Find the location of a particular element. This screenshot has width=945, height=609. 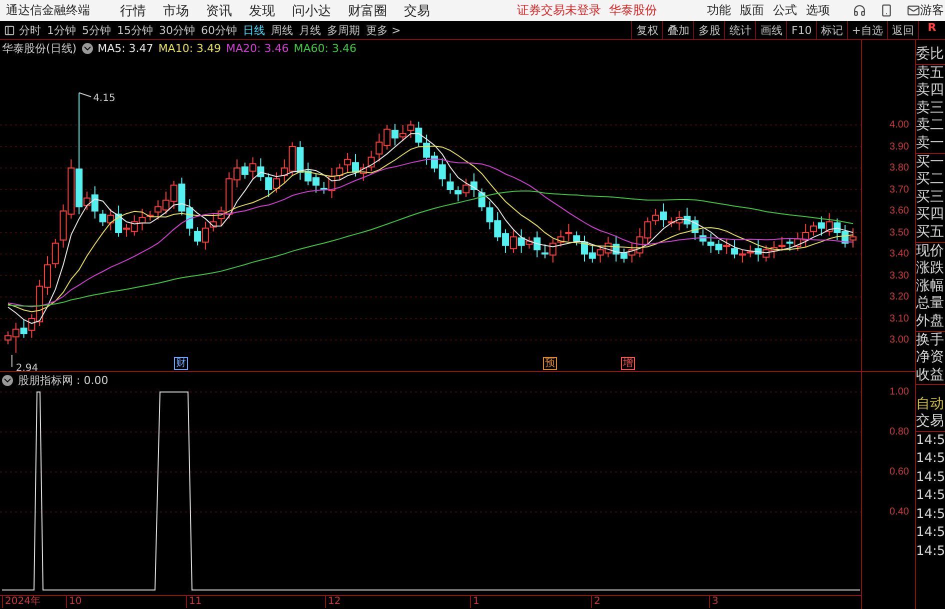

toolbar-button: 标记 is located at coordinates (831, 30).